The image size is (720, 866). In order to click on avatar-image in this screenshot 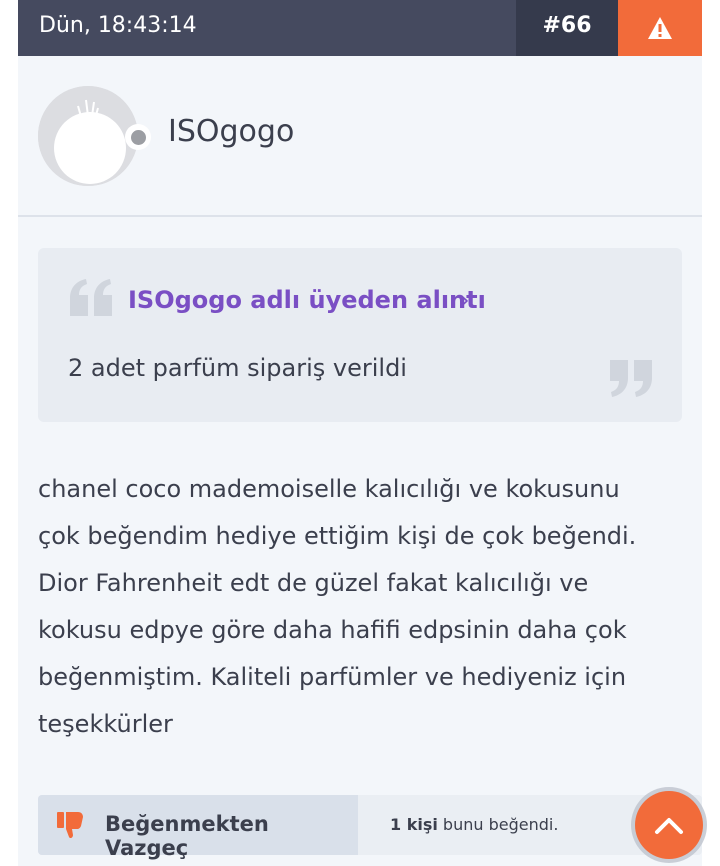, I will do `click(88, 136)`.